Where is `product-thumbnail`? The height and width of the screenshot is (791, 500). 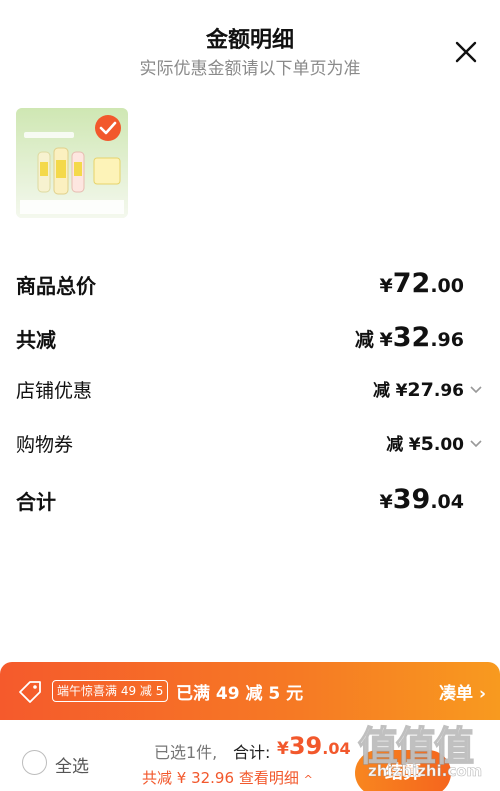 product-thumbnail is located at coordinates (72, 163).